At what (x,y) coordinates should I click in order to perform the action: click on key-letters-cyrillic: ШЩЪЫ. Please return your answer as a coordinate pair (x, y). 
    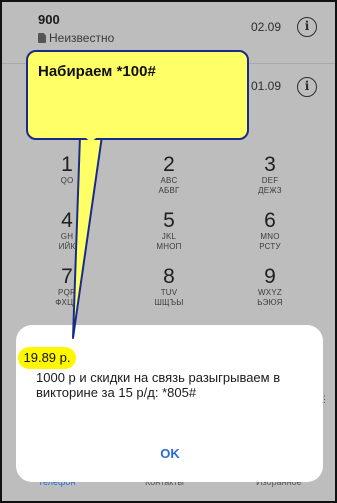
    Looking at the image, I should click on (169, 302).